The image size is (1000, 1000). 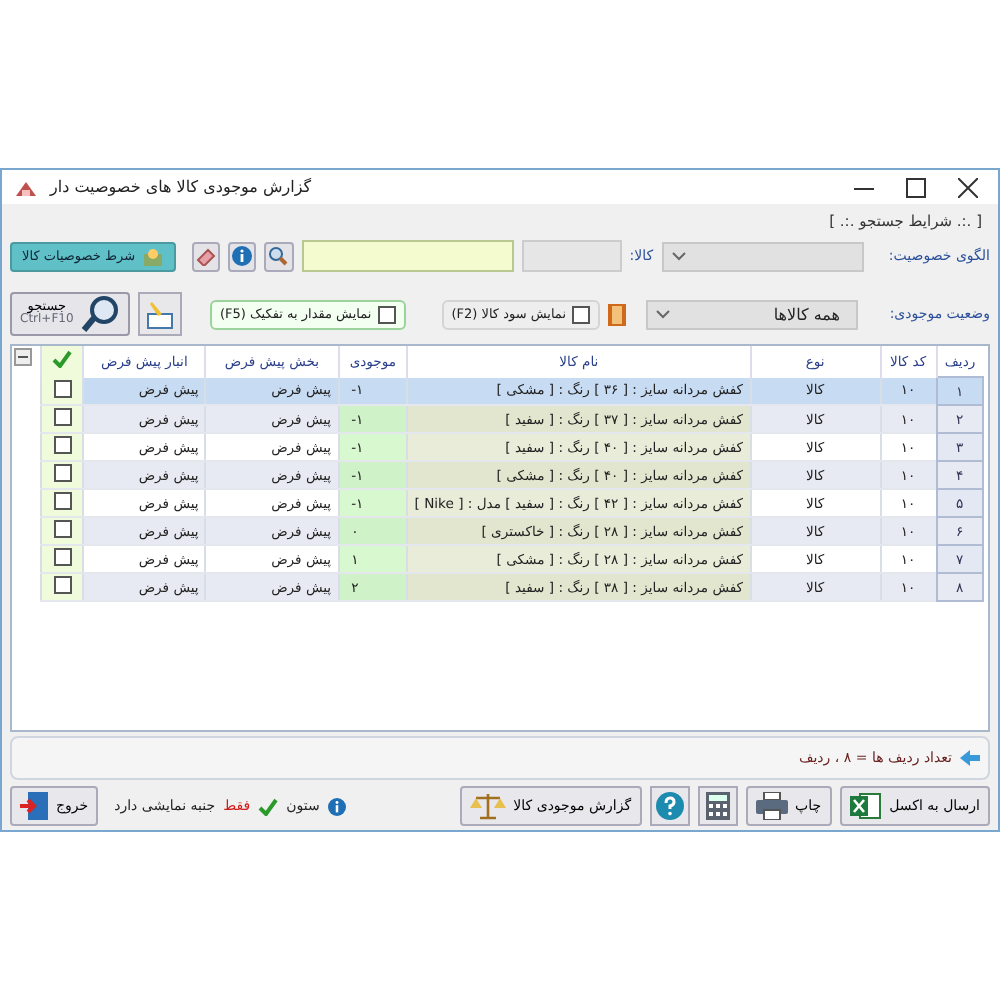 What do you see at coordinates (805, 314) in the screenshot?
I see `dropdown-value: همه کالاها` at bounding box center [805, 314].